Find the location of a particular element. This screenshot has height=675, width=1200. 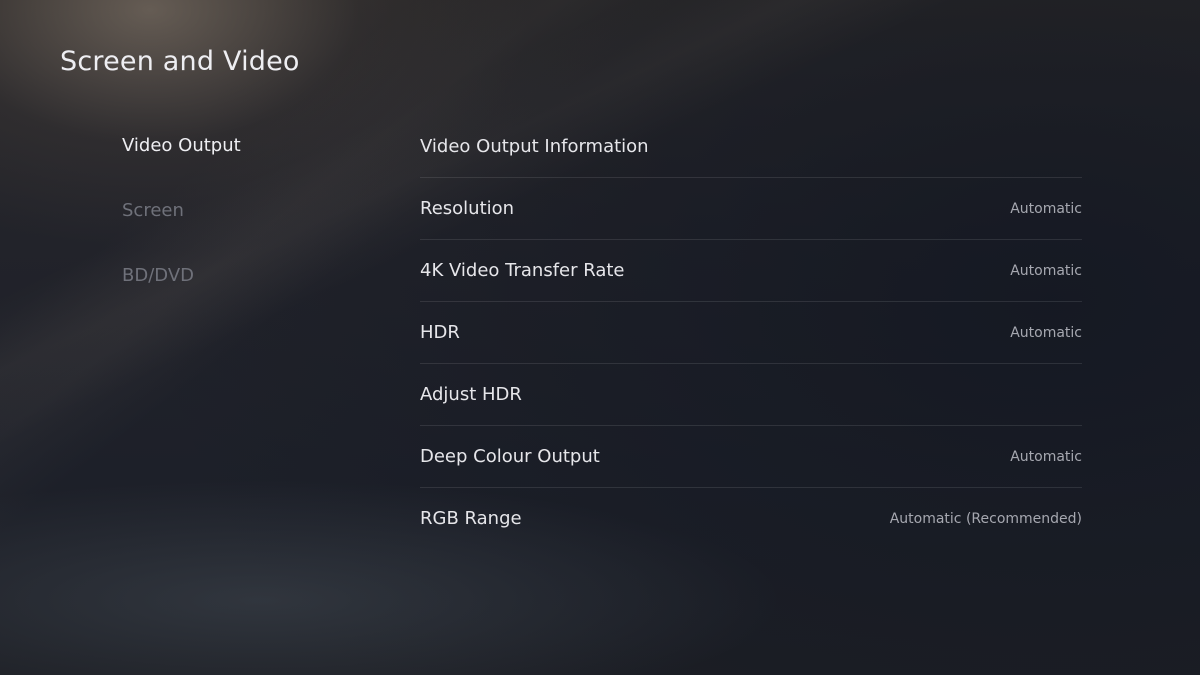

setting-row-resolution: Resolution Automatic is located at coordinates (751, 209).